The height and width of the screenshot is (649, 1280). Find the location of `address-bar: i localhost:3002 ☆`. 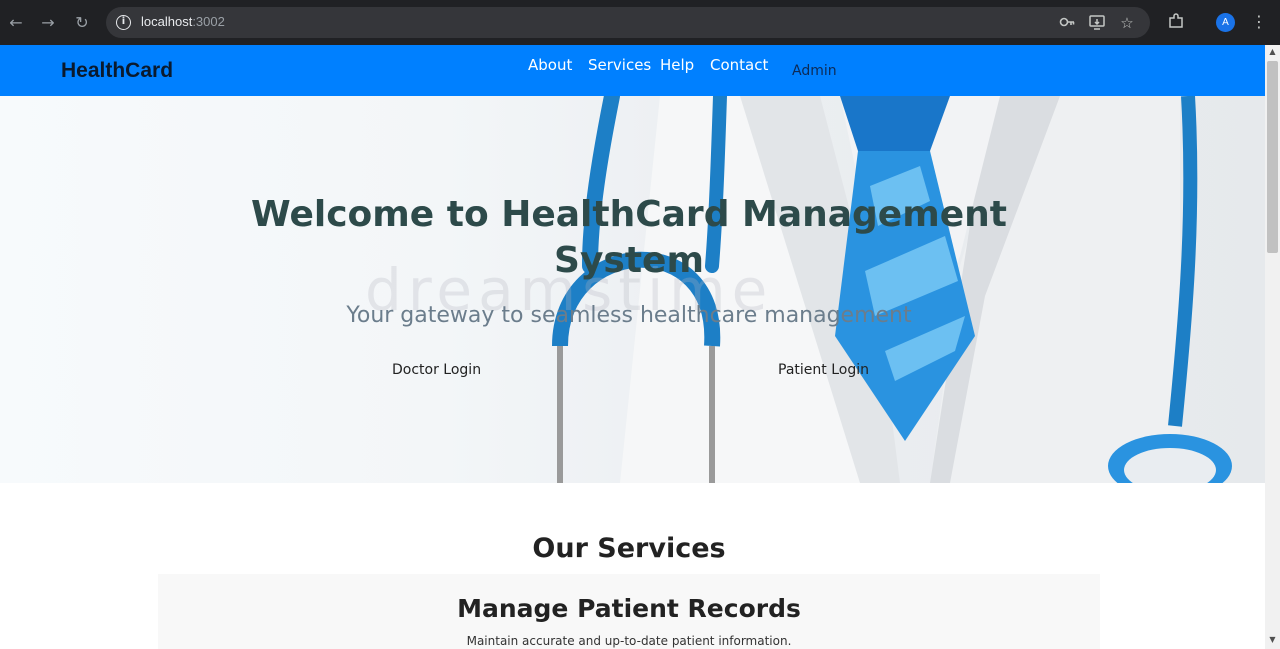

address-bar: i localhost:3002 ☆ is located at coordinates (628, 22).